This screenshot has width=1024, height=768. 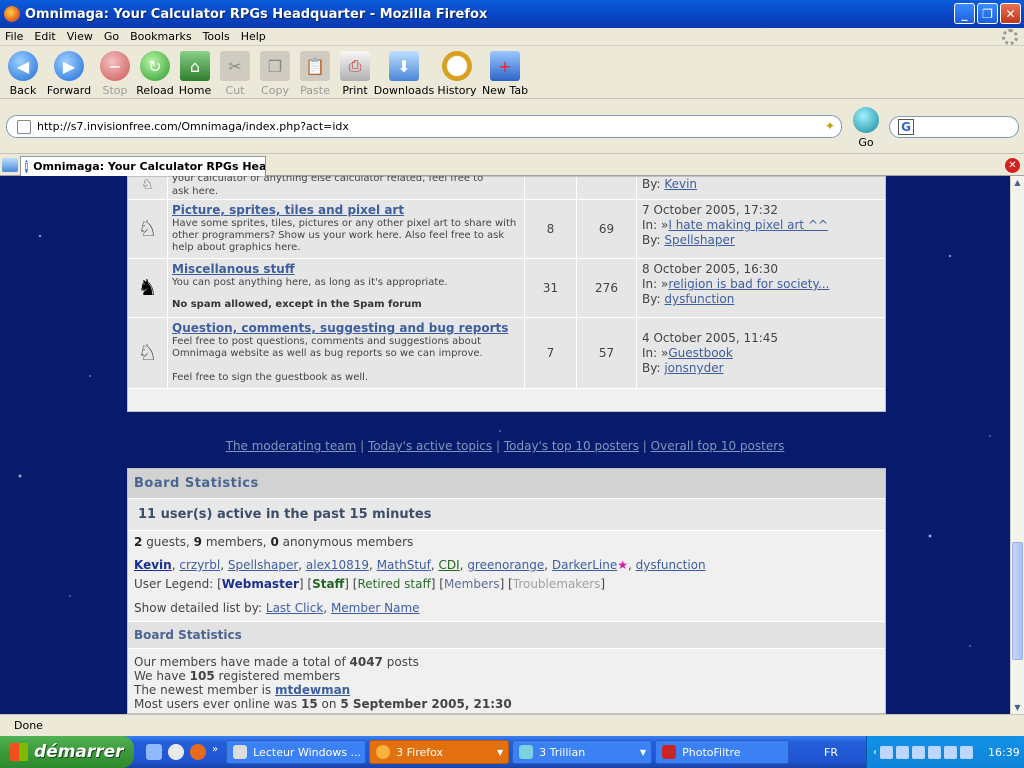 What do you see at coordinates (866, 128) in the screenshot?
I see `go-button: Go` at bounding box center [866, 128].